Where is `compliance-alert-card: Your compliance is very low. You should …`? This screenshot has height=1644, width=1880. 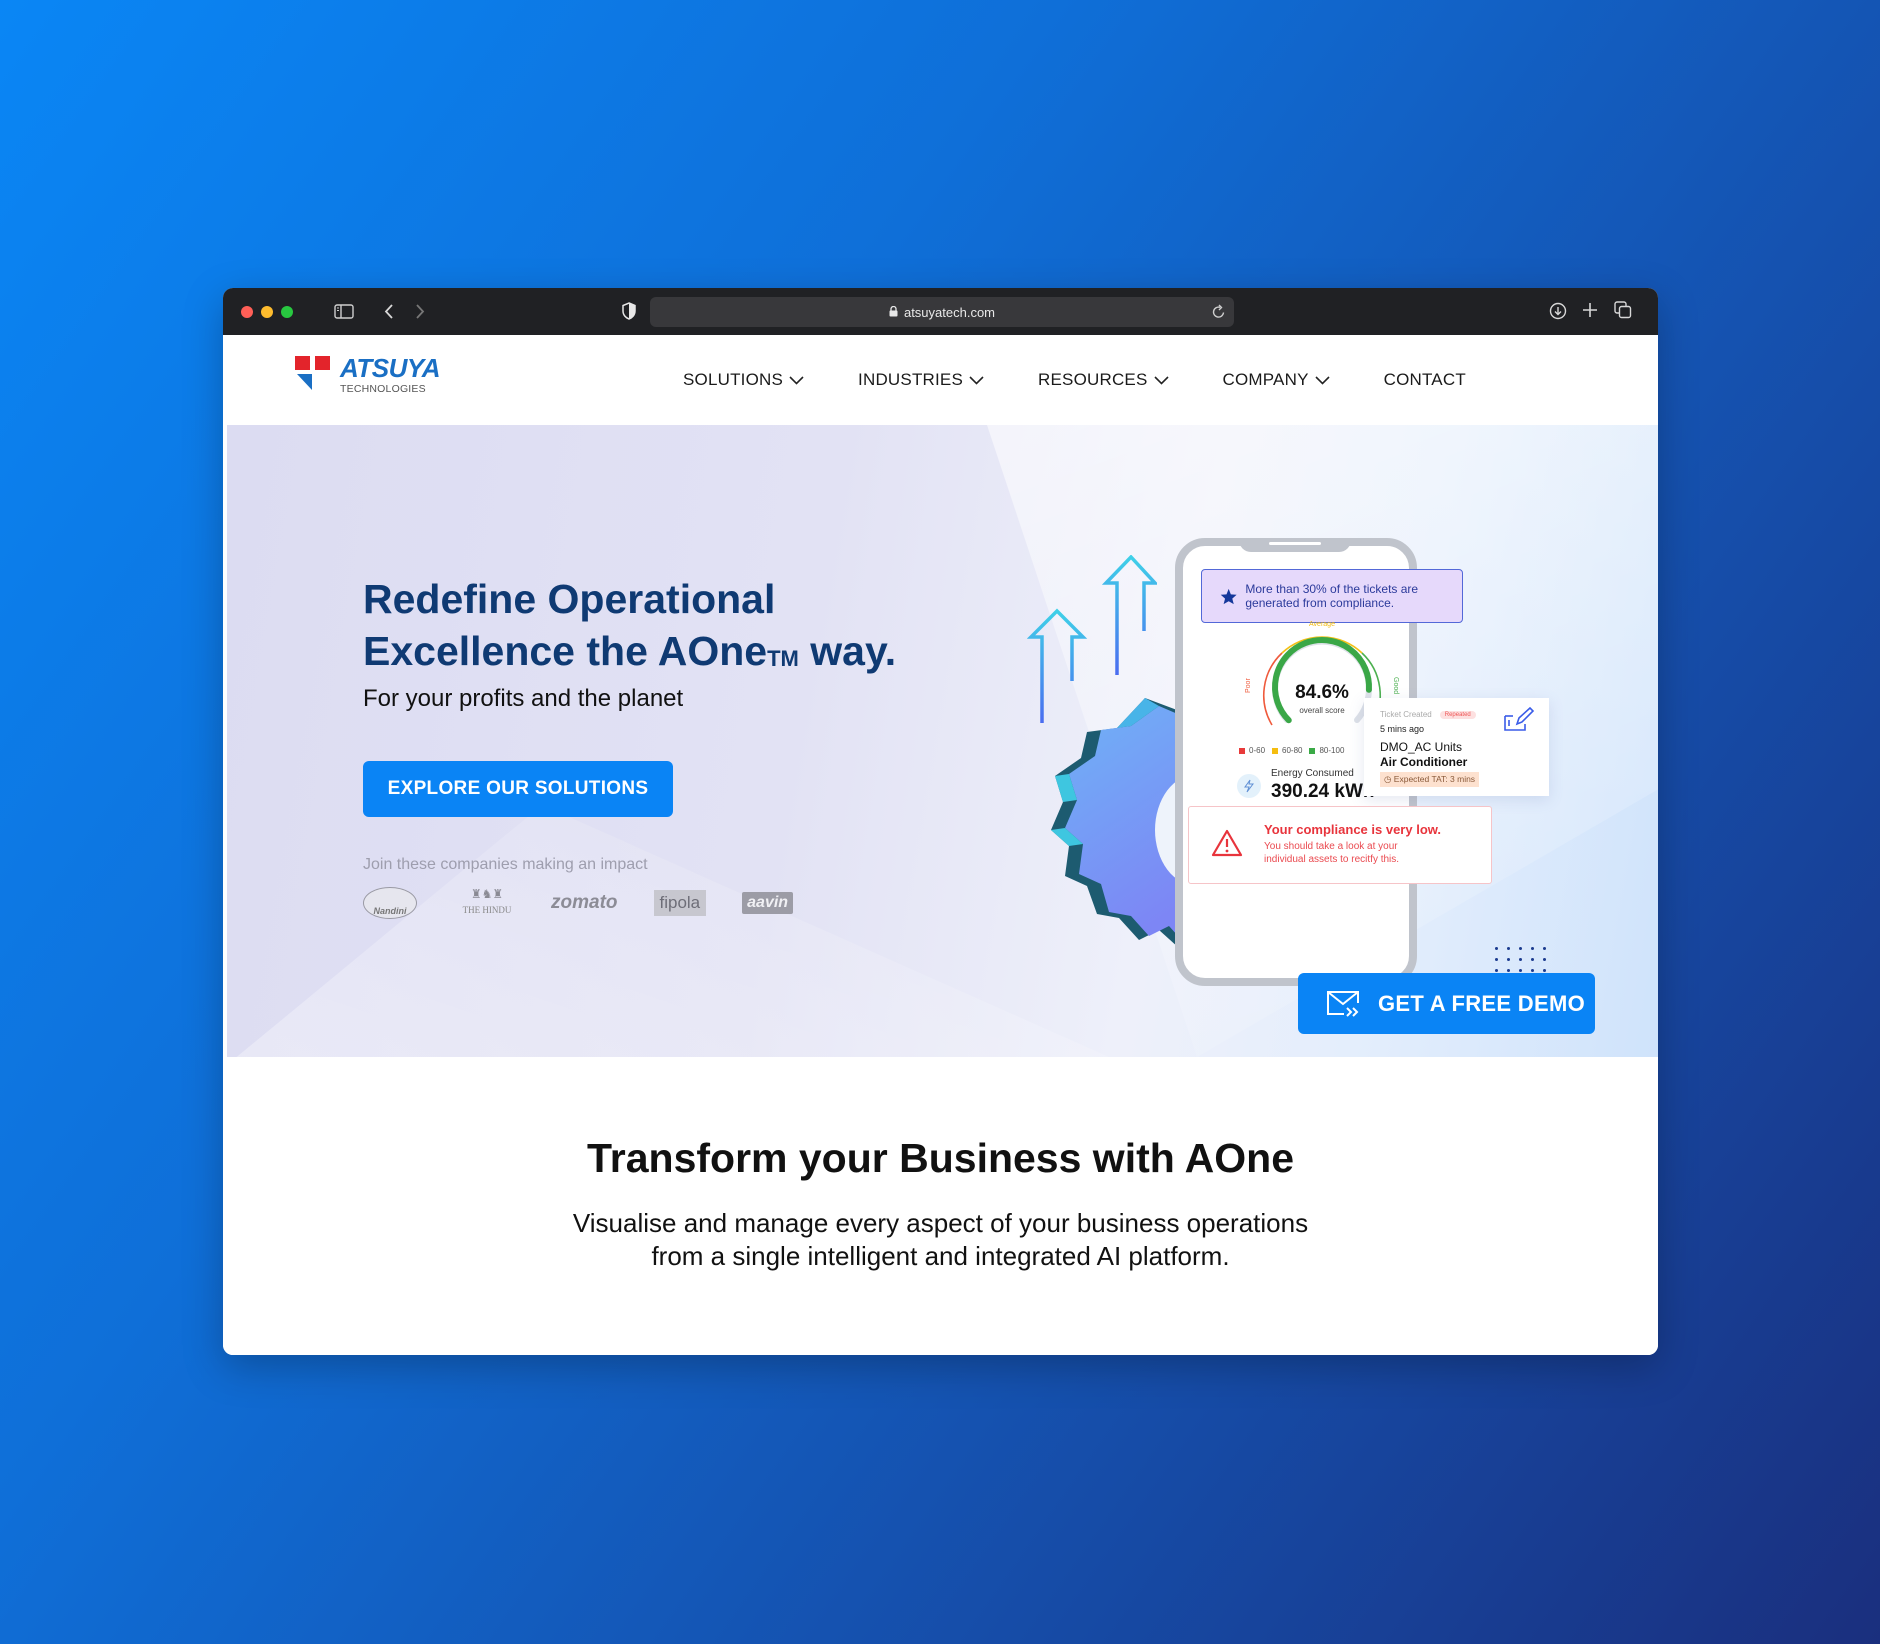 compliance-alert-card: Your compliance is very low. You should … is located at coordinates (1340, 845).